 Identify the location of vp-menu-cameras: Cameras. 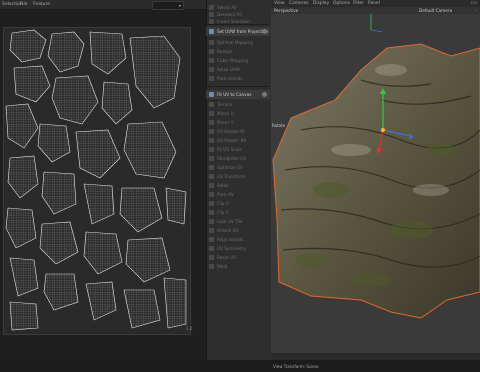
(299, 3).